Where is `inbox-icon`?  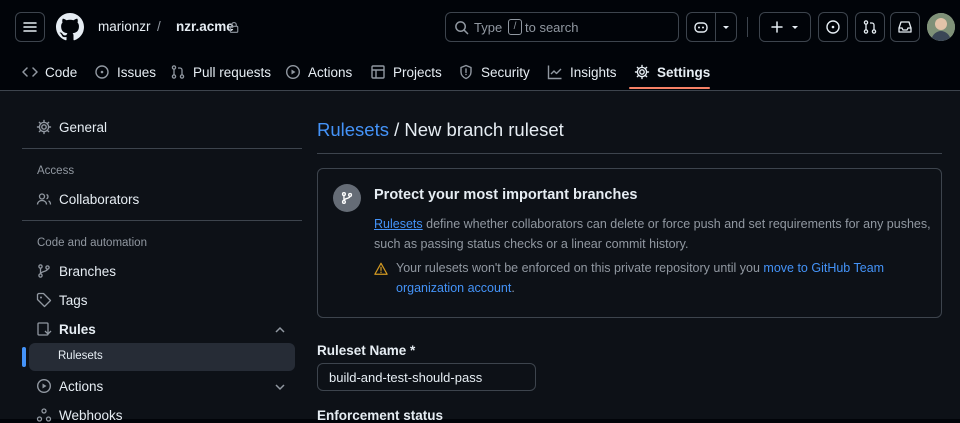
inbox-icon is located at coordinates (905, 27).